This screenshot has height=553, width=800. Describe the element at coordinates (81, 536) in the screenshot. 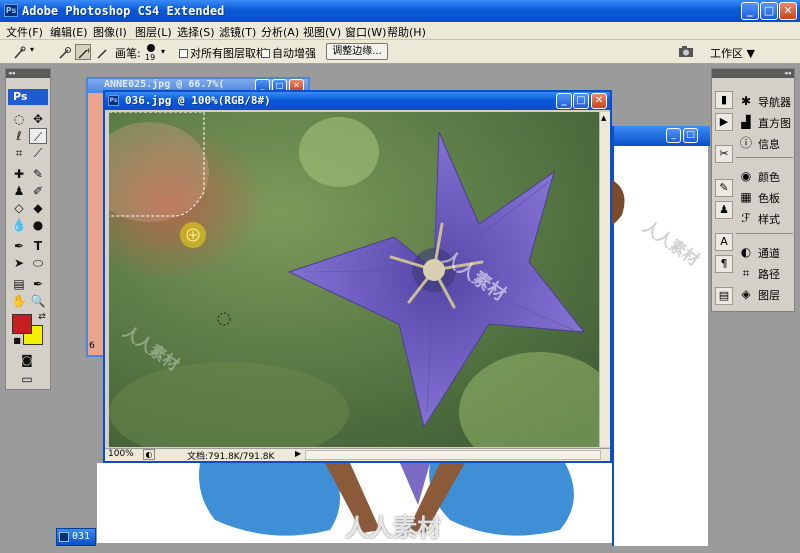

I see `minimized-doc-label: 031` at that location.